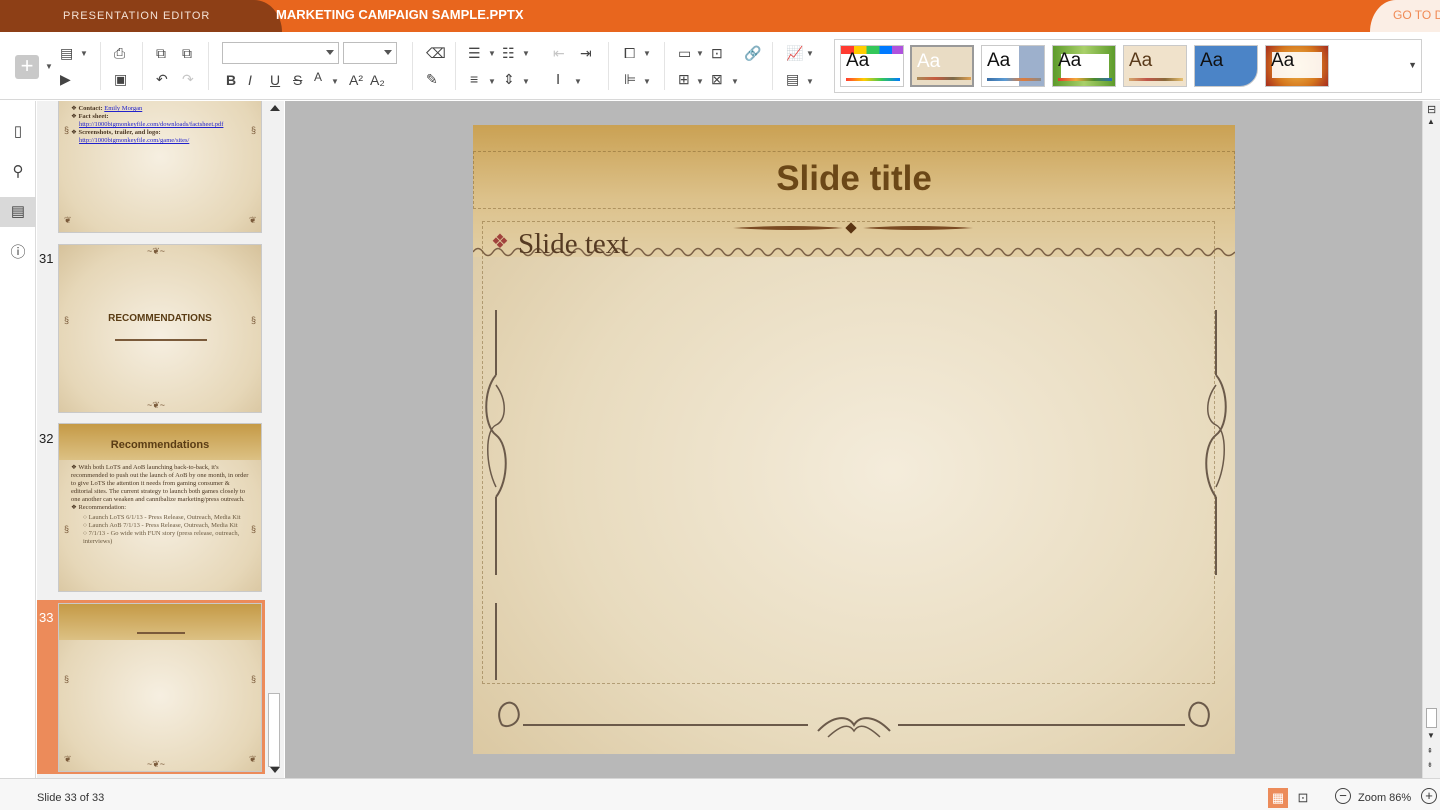 Image resolution: width=1440 pixels, height=810 pixels. What do you see at coordinates (684, 79) in the screenshot?
I see `table-icon: ⊞` at bounding box center [684, 79].